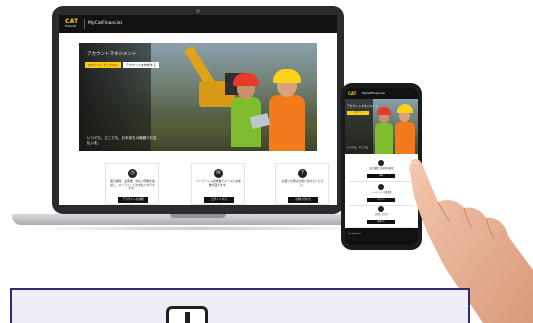 Image resolution: width=533 pixels, height=323 pixels. What do you see at coordinates (381, 187) in the screenshot?
I see `mail-icon` at bounding box center [381, 187].